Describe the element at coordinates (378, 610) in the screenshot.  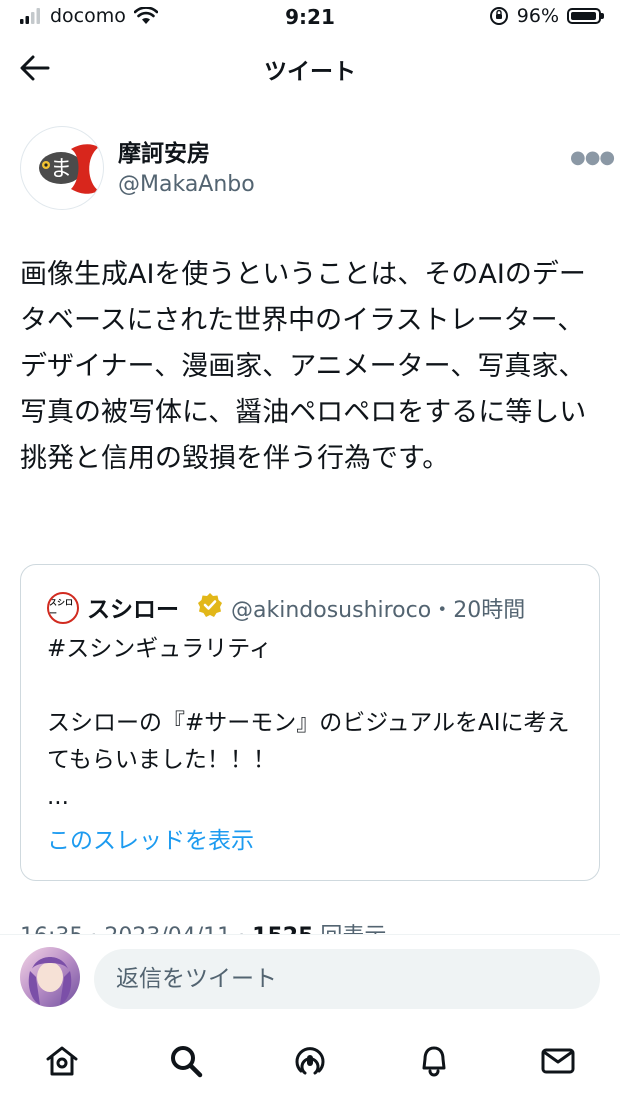
I see `quote-handle-time: @akindosushiroco・20時間` at that location.